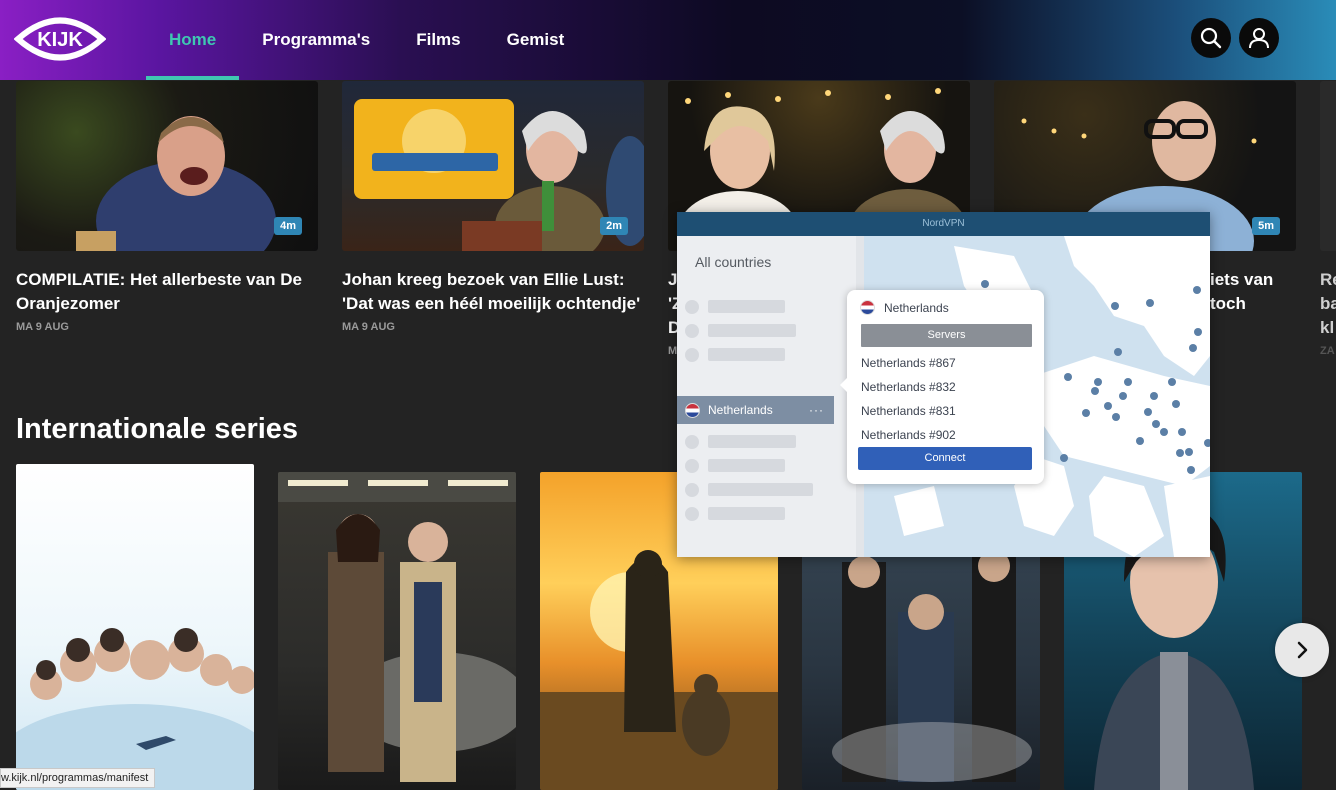  What do you see at coordinates (816, 410) in the screenshot?
I see `more-options-icon: ···` at bounding box center [816, 410].